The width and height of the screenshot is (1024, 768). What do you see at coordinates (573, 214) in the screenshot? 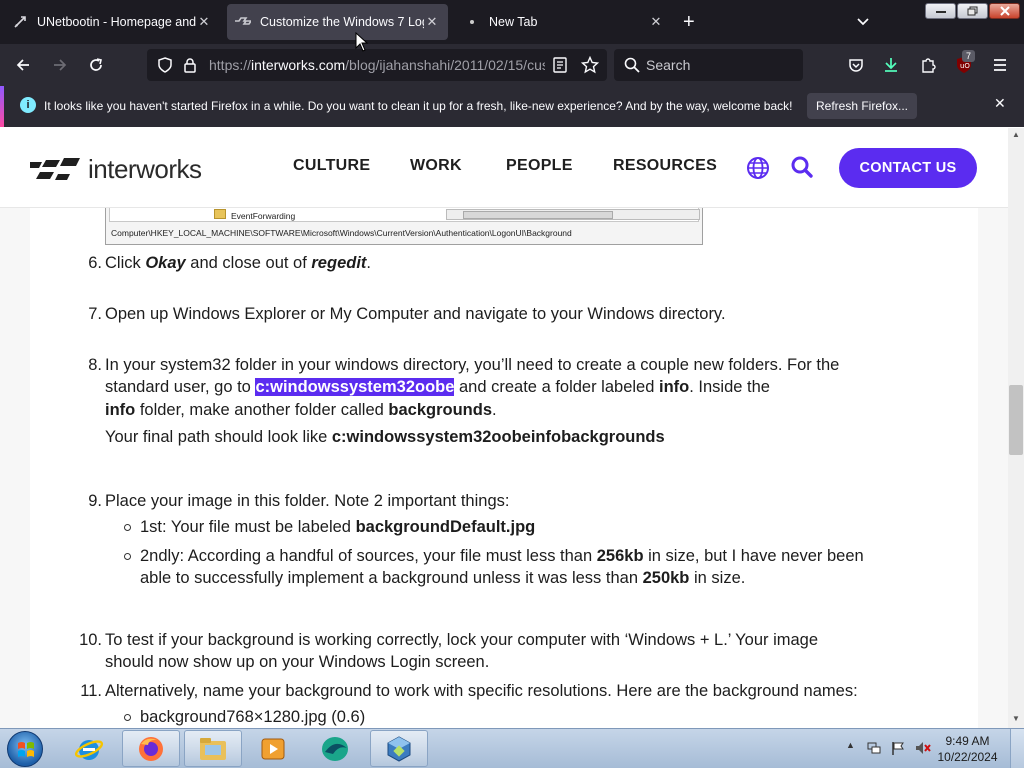
I see `registry-horizontal-scrollbar` at bounding box center [573, 214].